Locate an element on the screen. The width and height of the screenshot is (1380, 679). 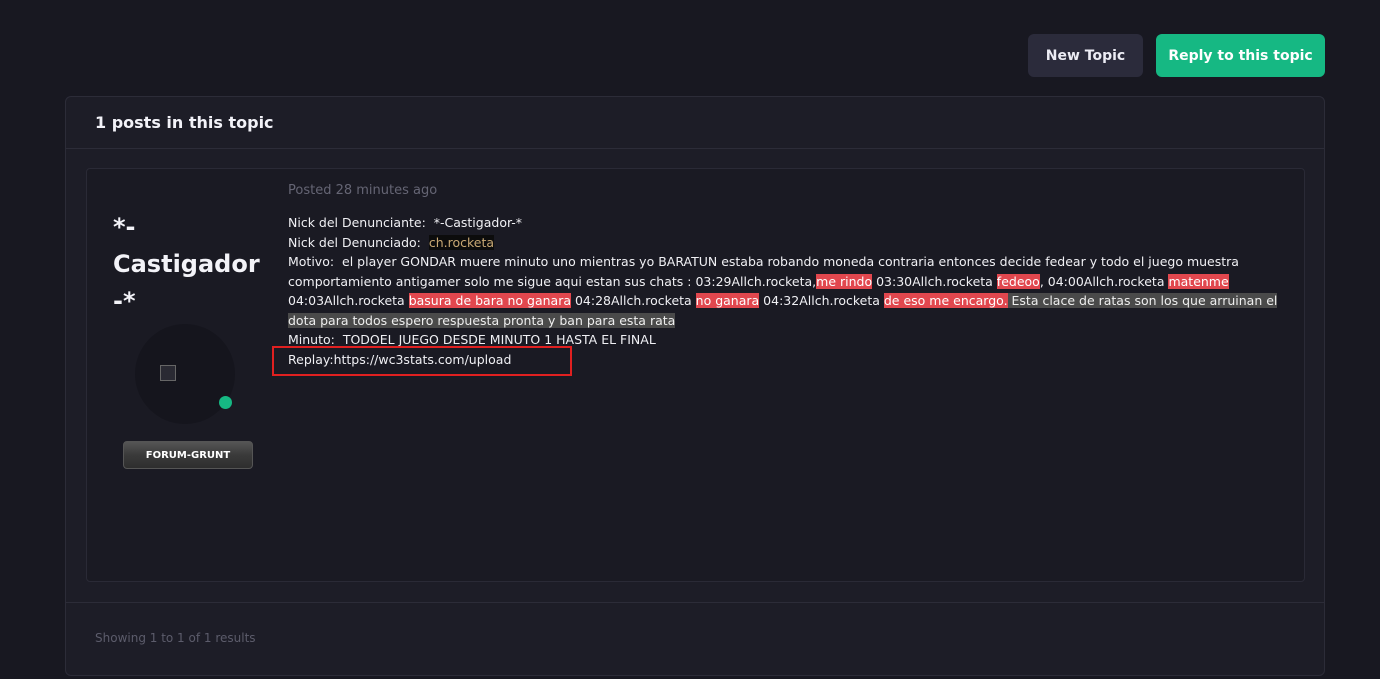
chat-text: 04:32Allch.rocketa is located at coordinates (821, 300).